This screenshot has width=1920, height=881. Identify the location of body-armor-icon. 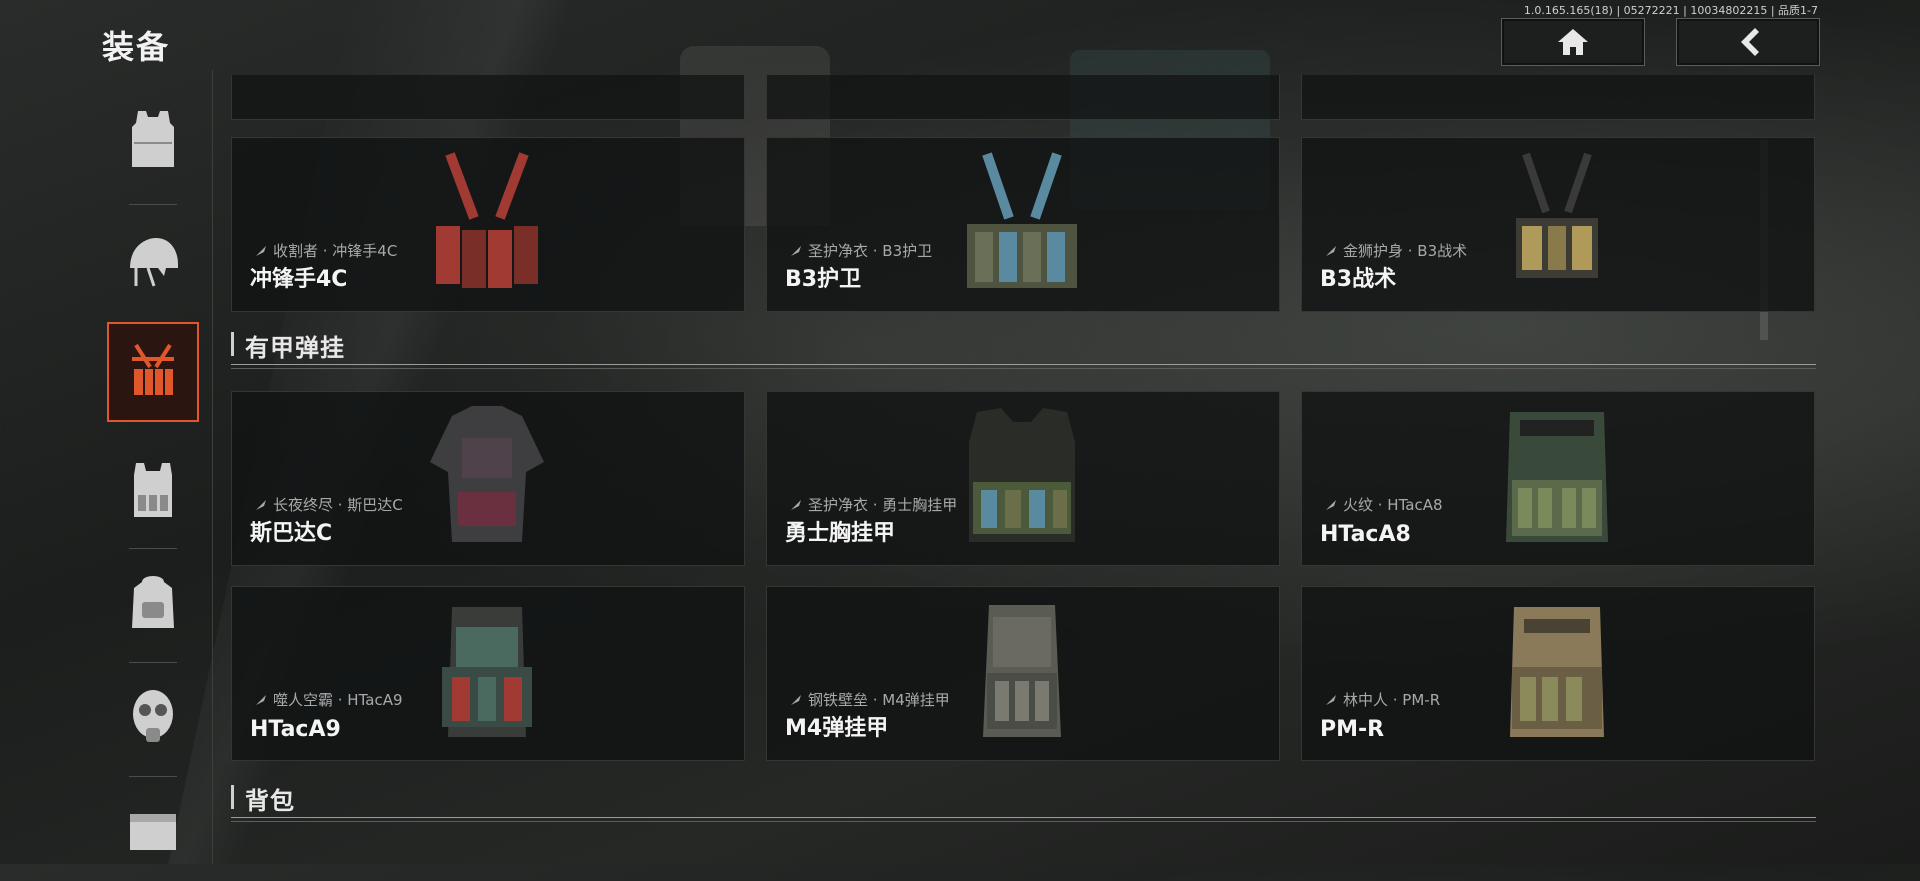
(153, 139).